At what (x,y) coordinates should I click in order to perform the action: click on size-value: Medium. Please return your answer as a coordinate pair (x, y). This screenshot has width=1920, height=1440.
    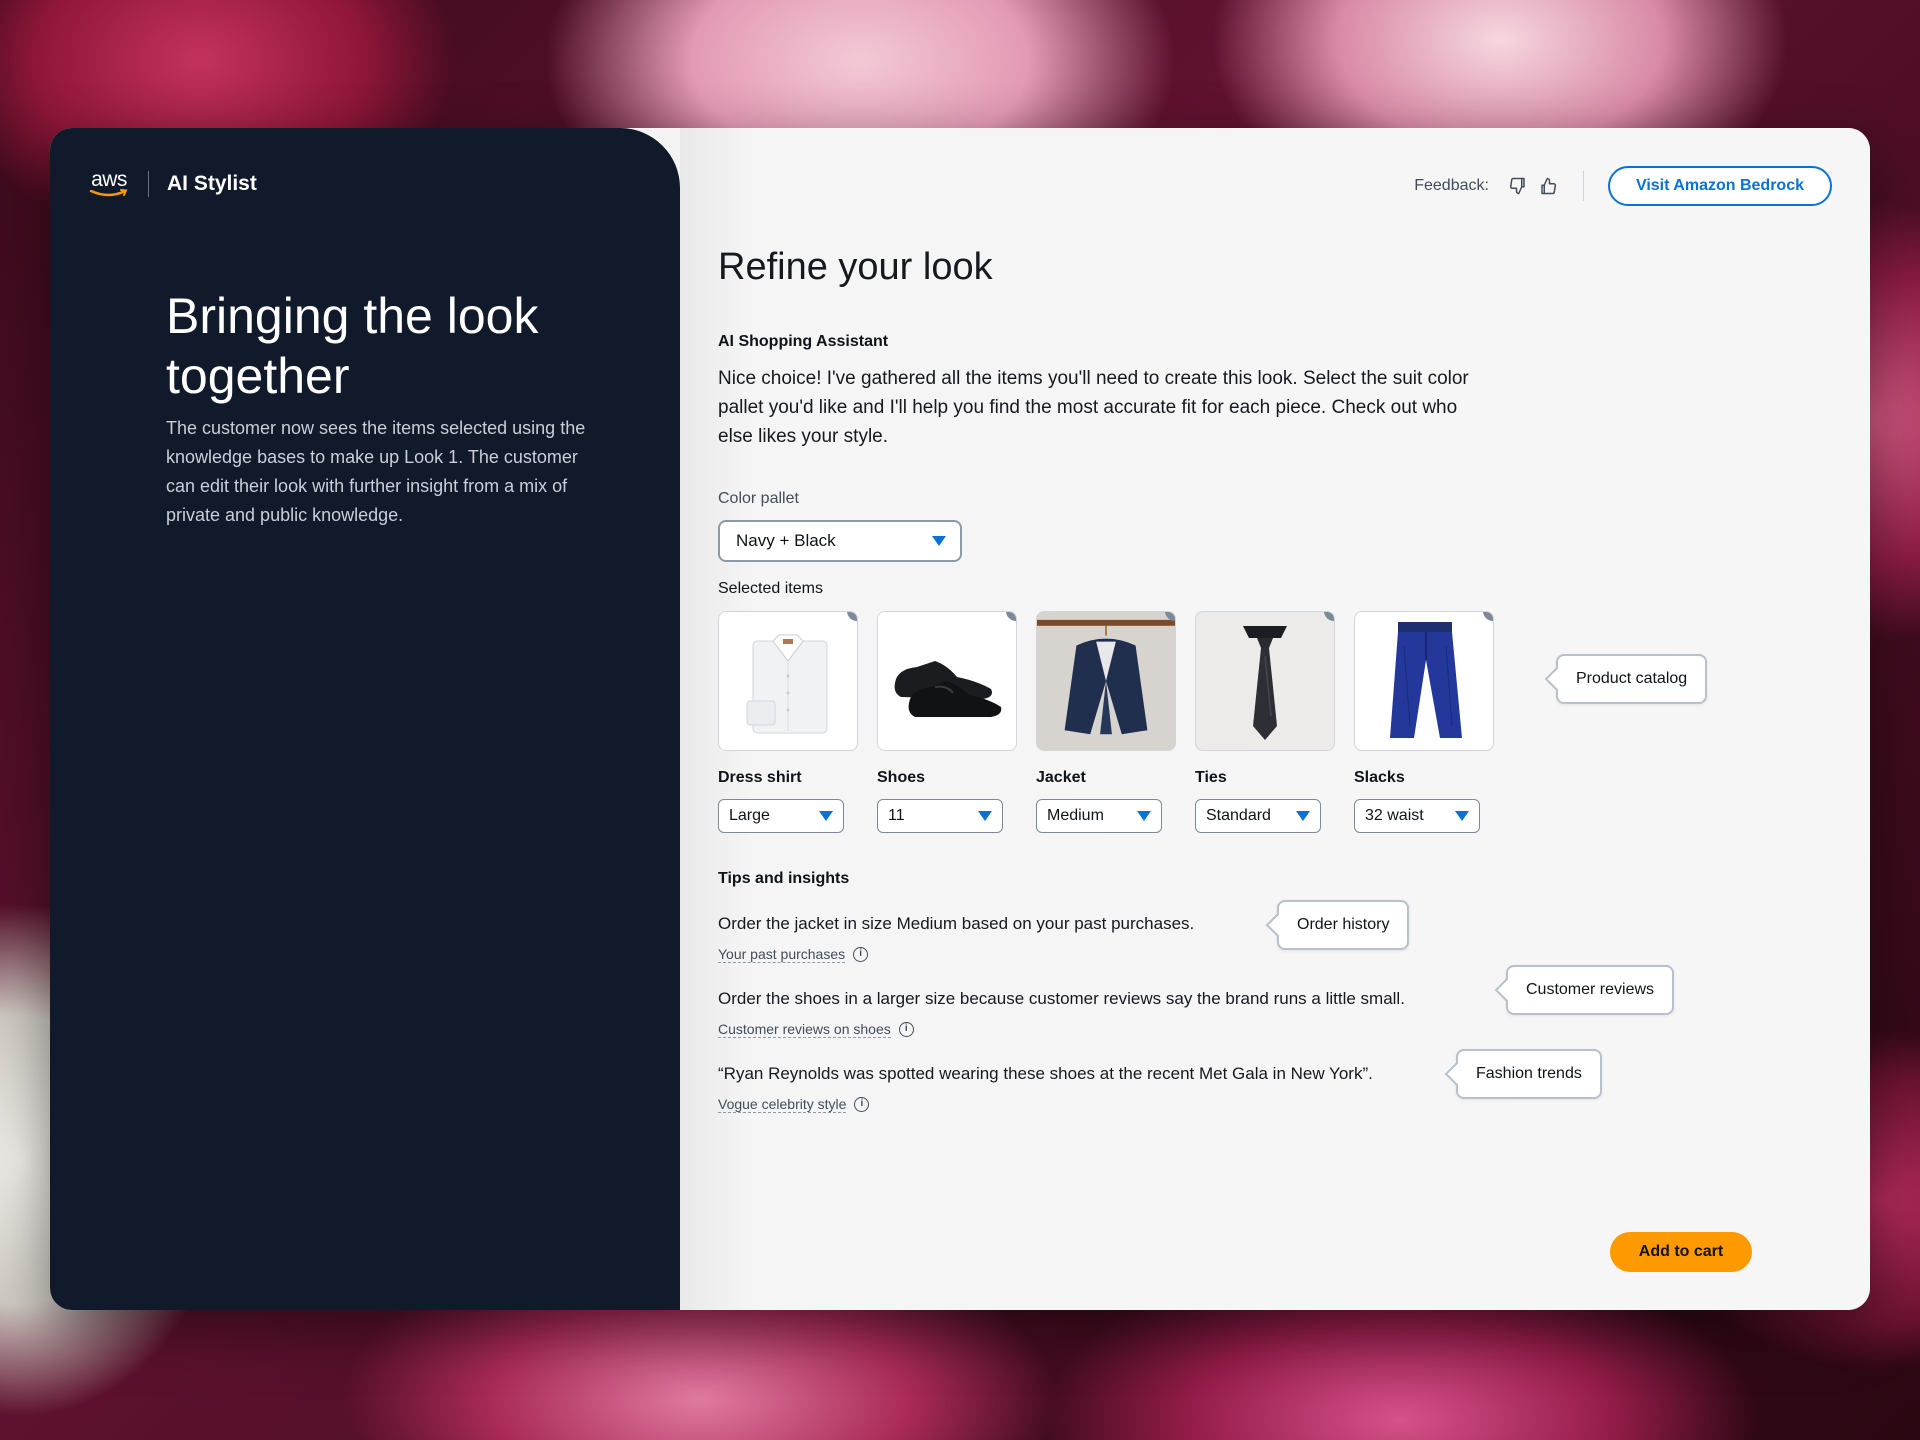
    Looking at the image, I should click on (1075, 815).